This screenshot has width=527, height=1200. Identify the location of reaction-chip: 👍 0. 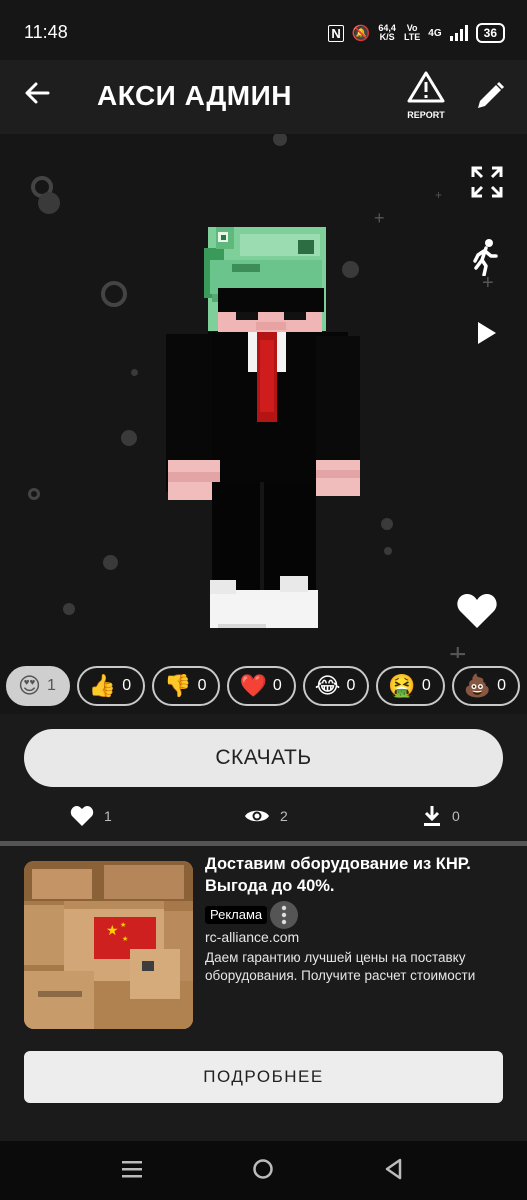
(111, 686).